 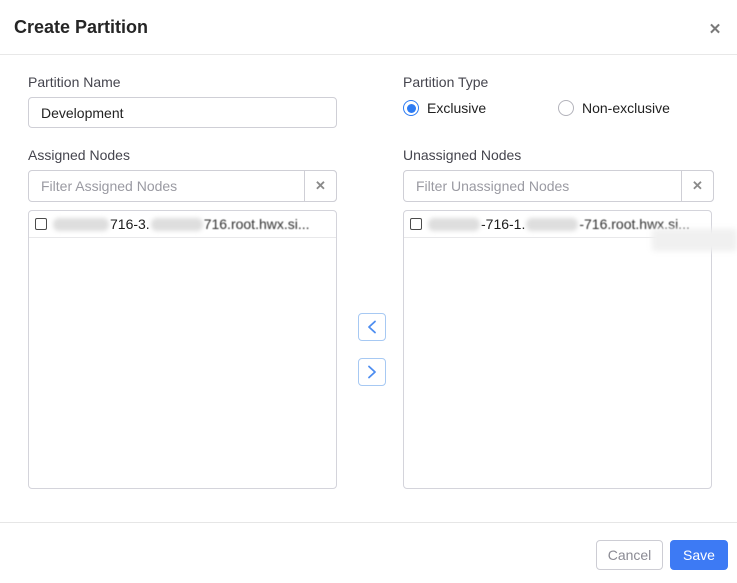 What do you see at coordinates (503, 224) in the screenshot?
I see `node-name-part: -716-1.` at bounding box center [503, 224].